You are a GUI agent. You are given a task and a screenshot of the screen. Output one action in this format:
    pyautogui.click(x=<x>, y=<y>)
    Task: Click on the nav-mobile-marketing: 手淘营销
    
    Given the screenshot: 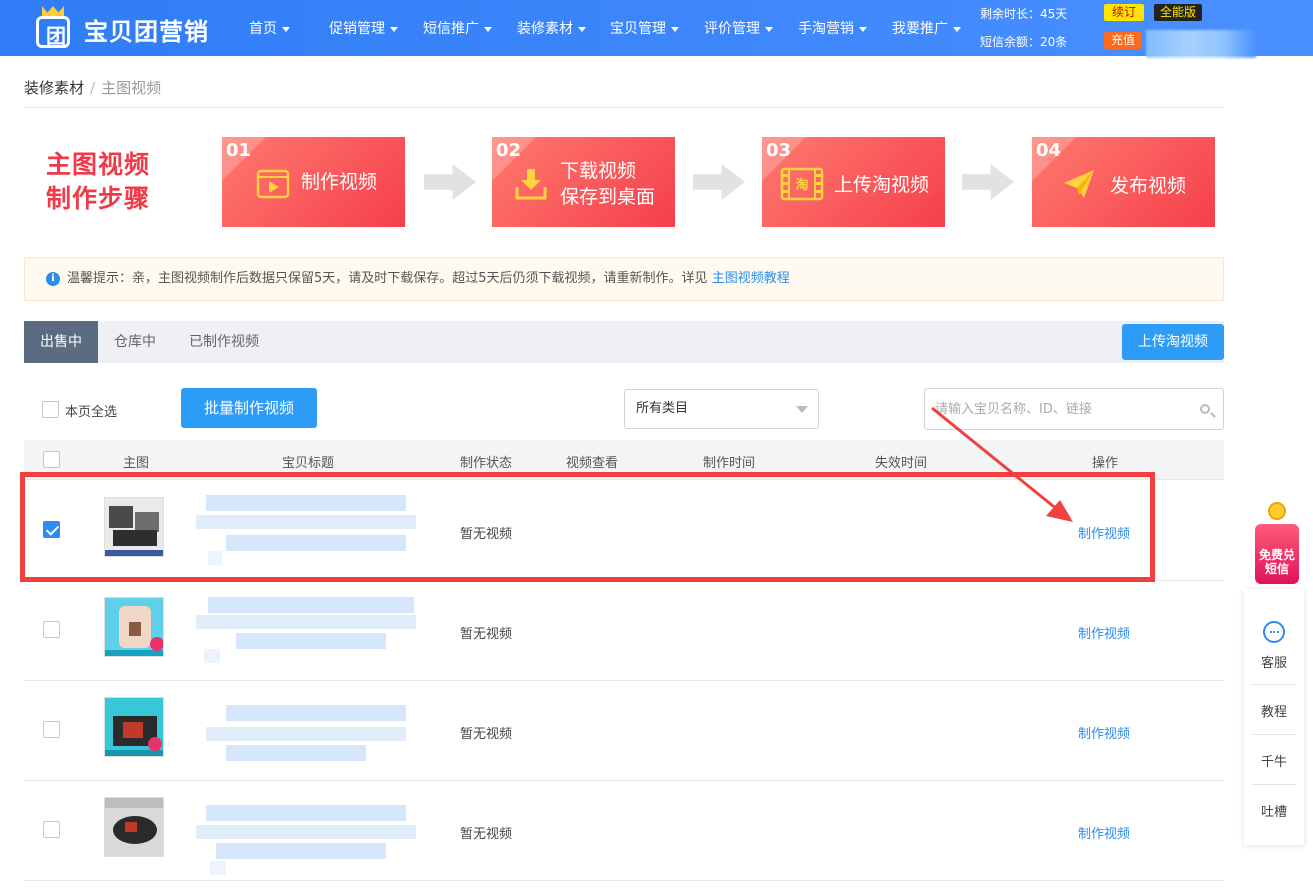 What is the action you would take?
    pyautogui.click(x=832, y=28)
    